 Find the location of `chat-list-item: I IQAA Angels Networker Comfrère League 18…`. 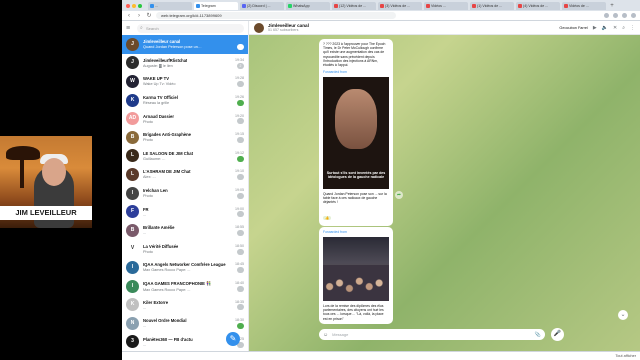

chat-list-item: I IQAA Angels Networker Comfrère League 18… is located at coordinates (185, 267).